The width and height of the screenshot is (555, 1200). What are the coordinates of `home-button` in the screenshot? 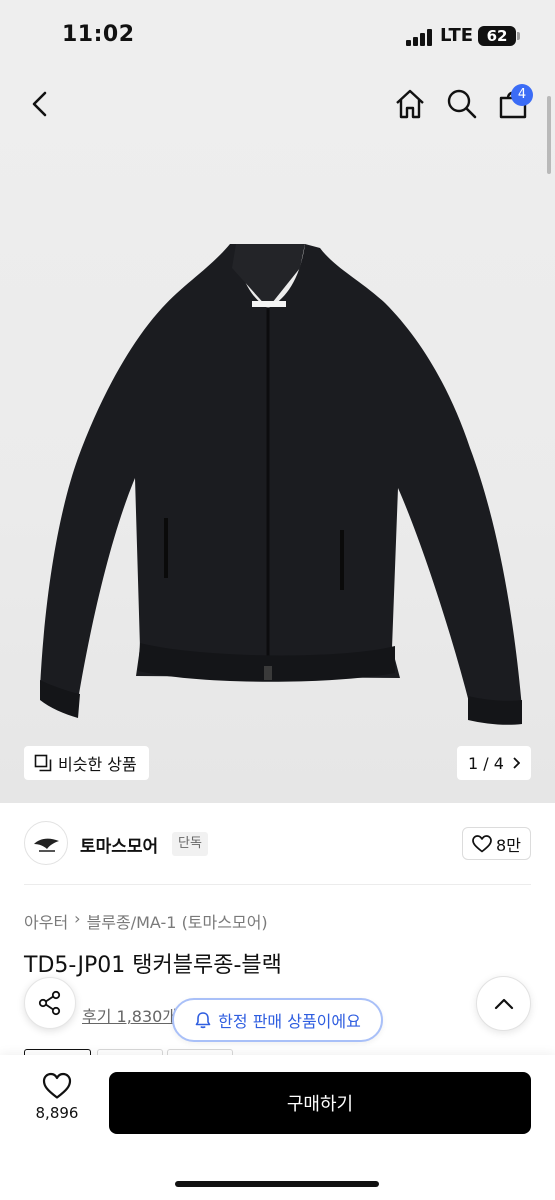 It's located at (410, 106).